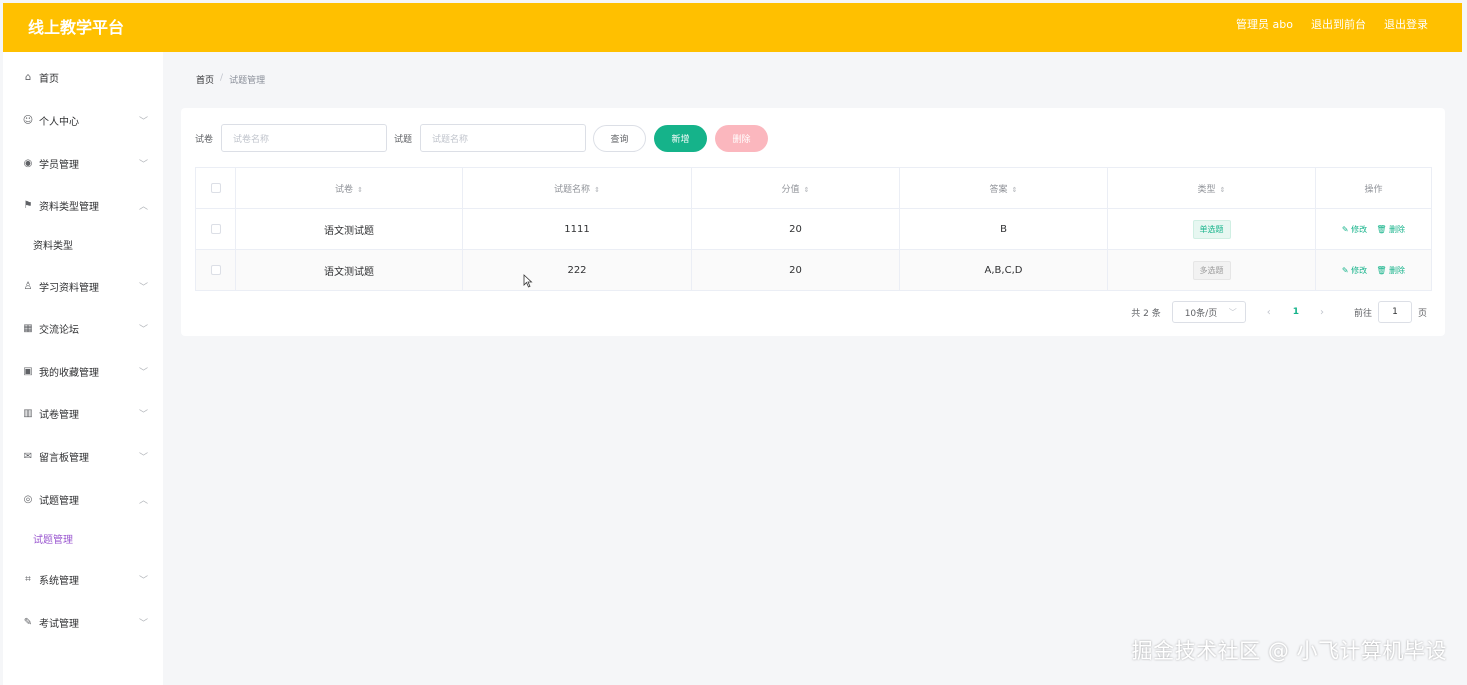 The image size is (1467, 685). I want to click on sidebar-item-material-types: ⚑ 资料类型管理 ︿, so click(83, 205).